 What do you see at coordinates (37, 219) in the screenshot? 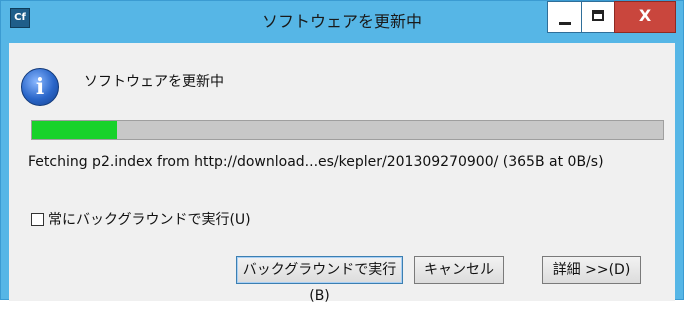
I see `always-run-in-background-checkbox` at bounding box center [37, 219].